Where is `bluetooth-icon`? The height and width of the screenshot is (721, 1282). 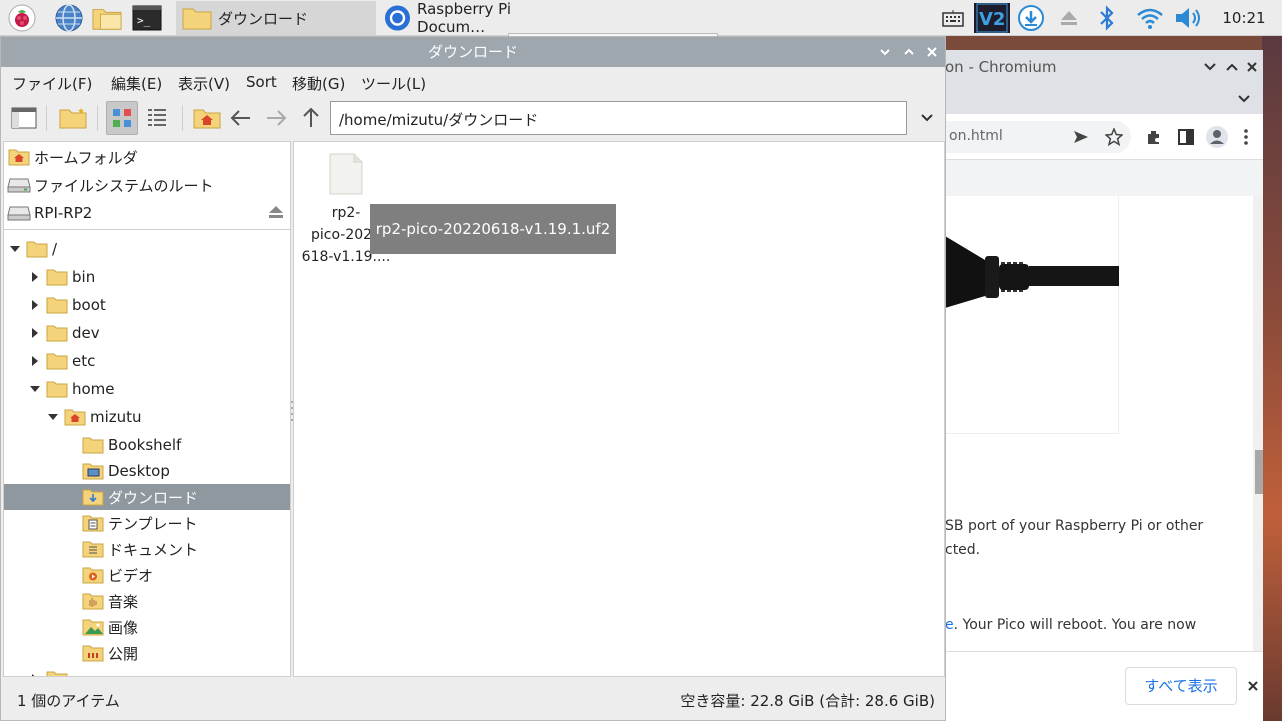
bluetooth-icon is located at coordinates (1107, 18).